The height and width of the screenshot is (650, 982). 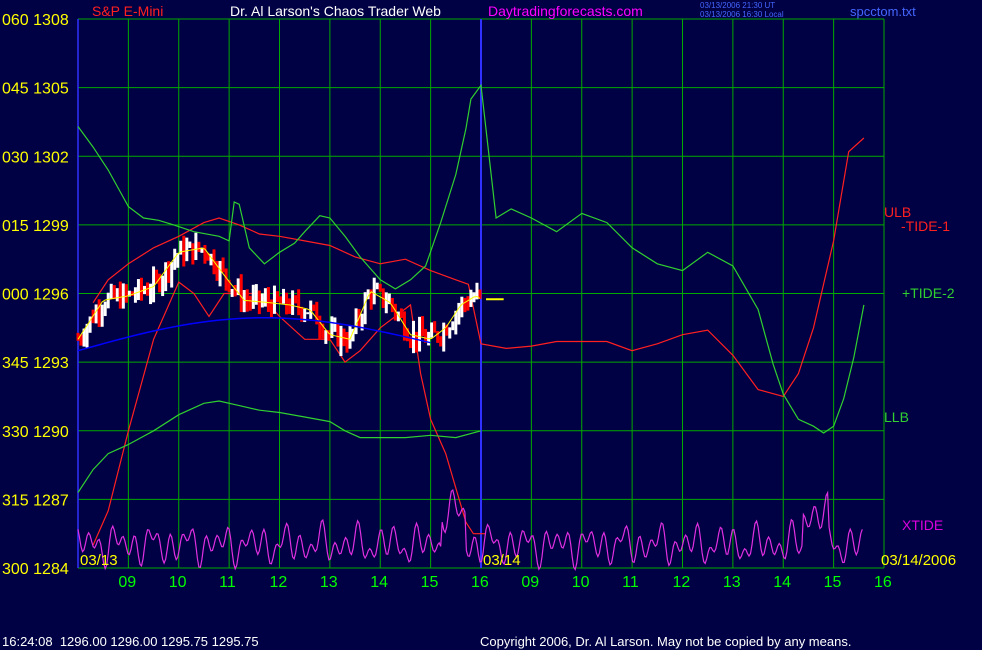 What do you see at coordinates (35, 432) in the screenshot?
I see `y-tick-label: 330 1290` at bounding box center [35, 432].